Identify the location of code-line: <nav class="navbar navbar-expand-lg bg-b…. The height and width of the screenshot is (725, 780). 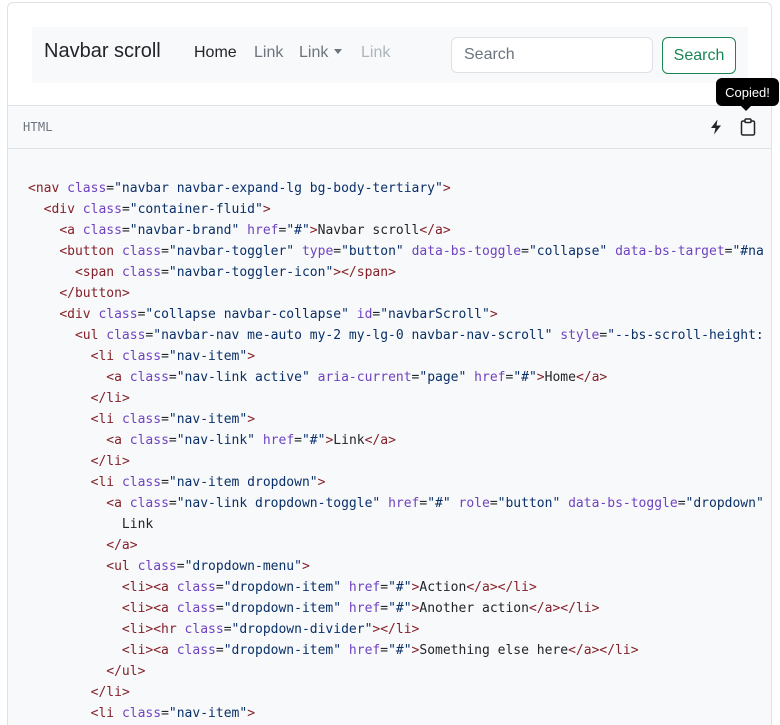
(239, 188).